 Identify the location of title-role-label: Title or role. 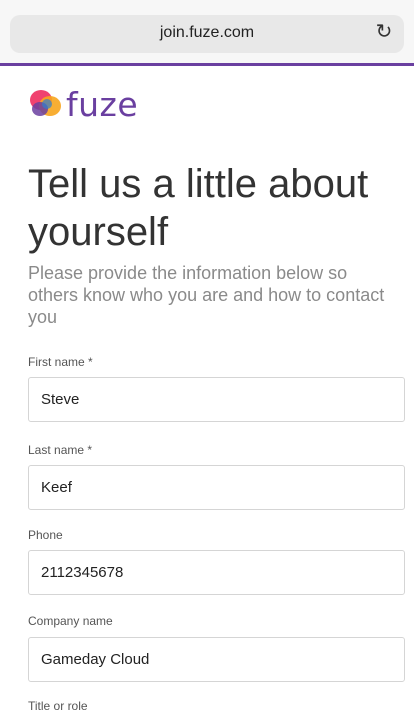
(58, 706).